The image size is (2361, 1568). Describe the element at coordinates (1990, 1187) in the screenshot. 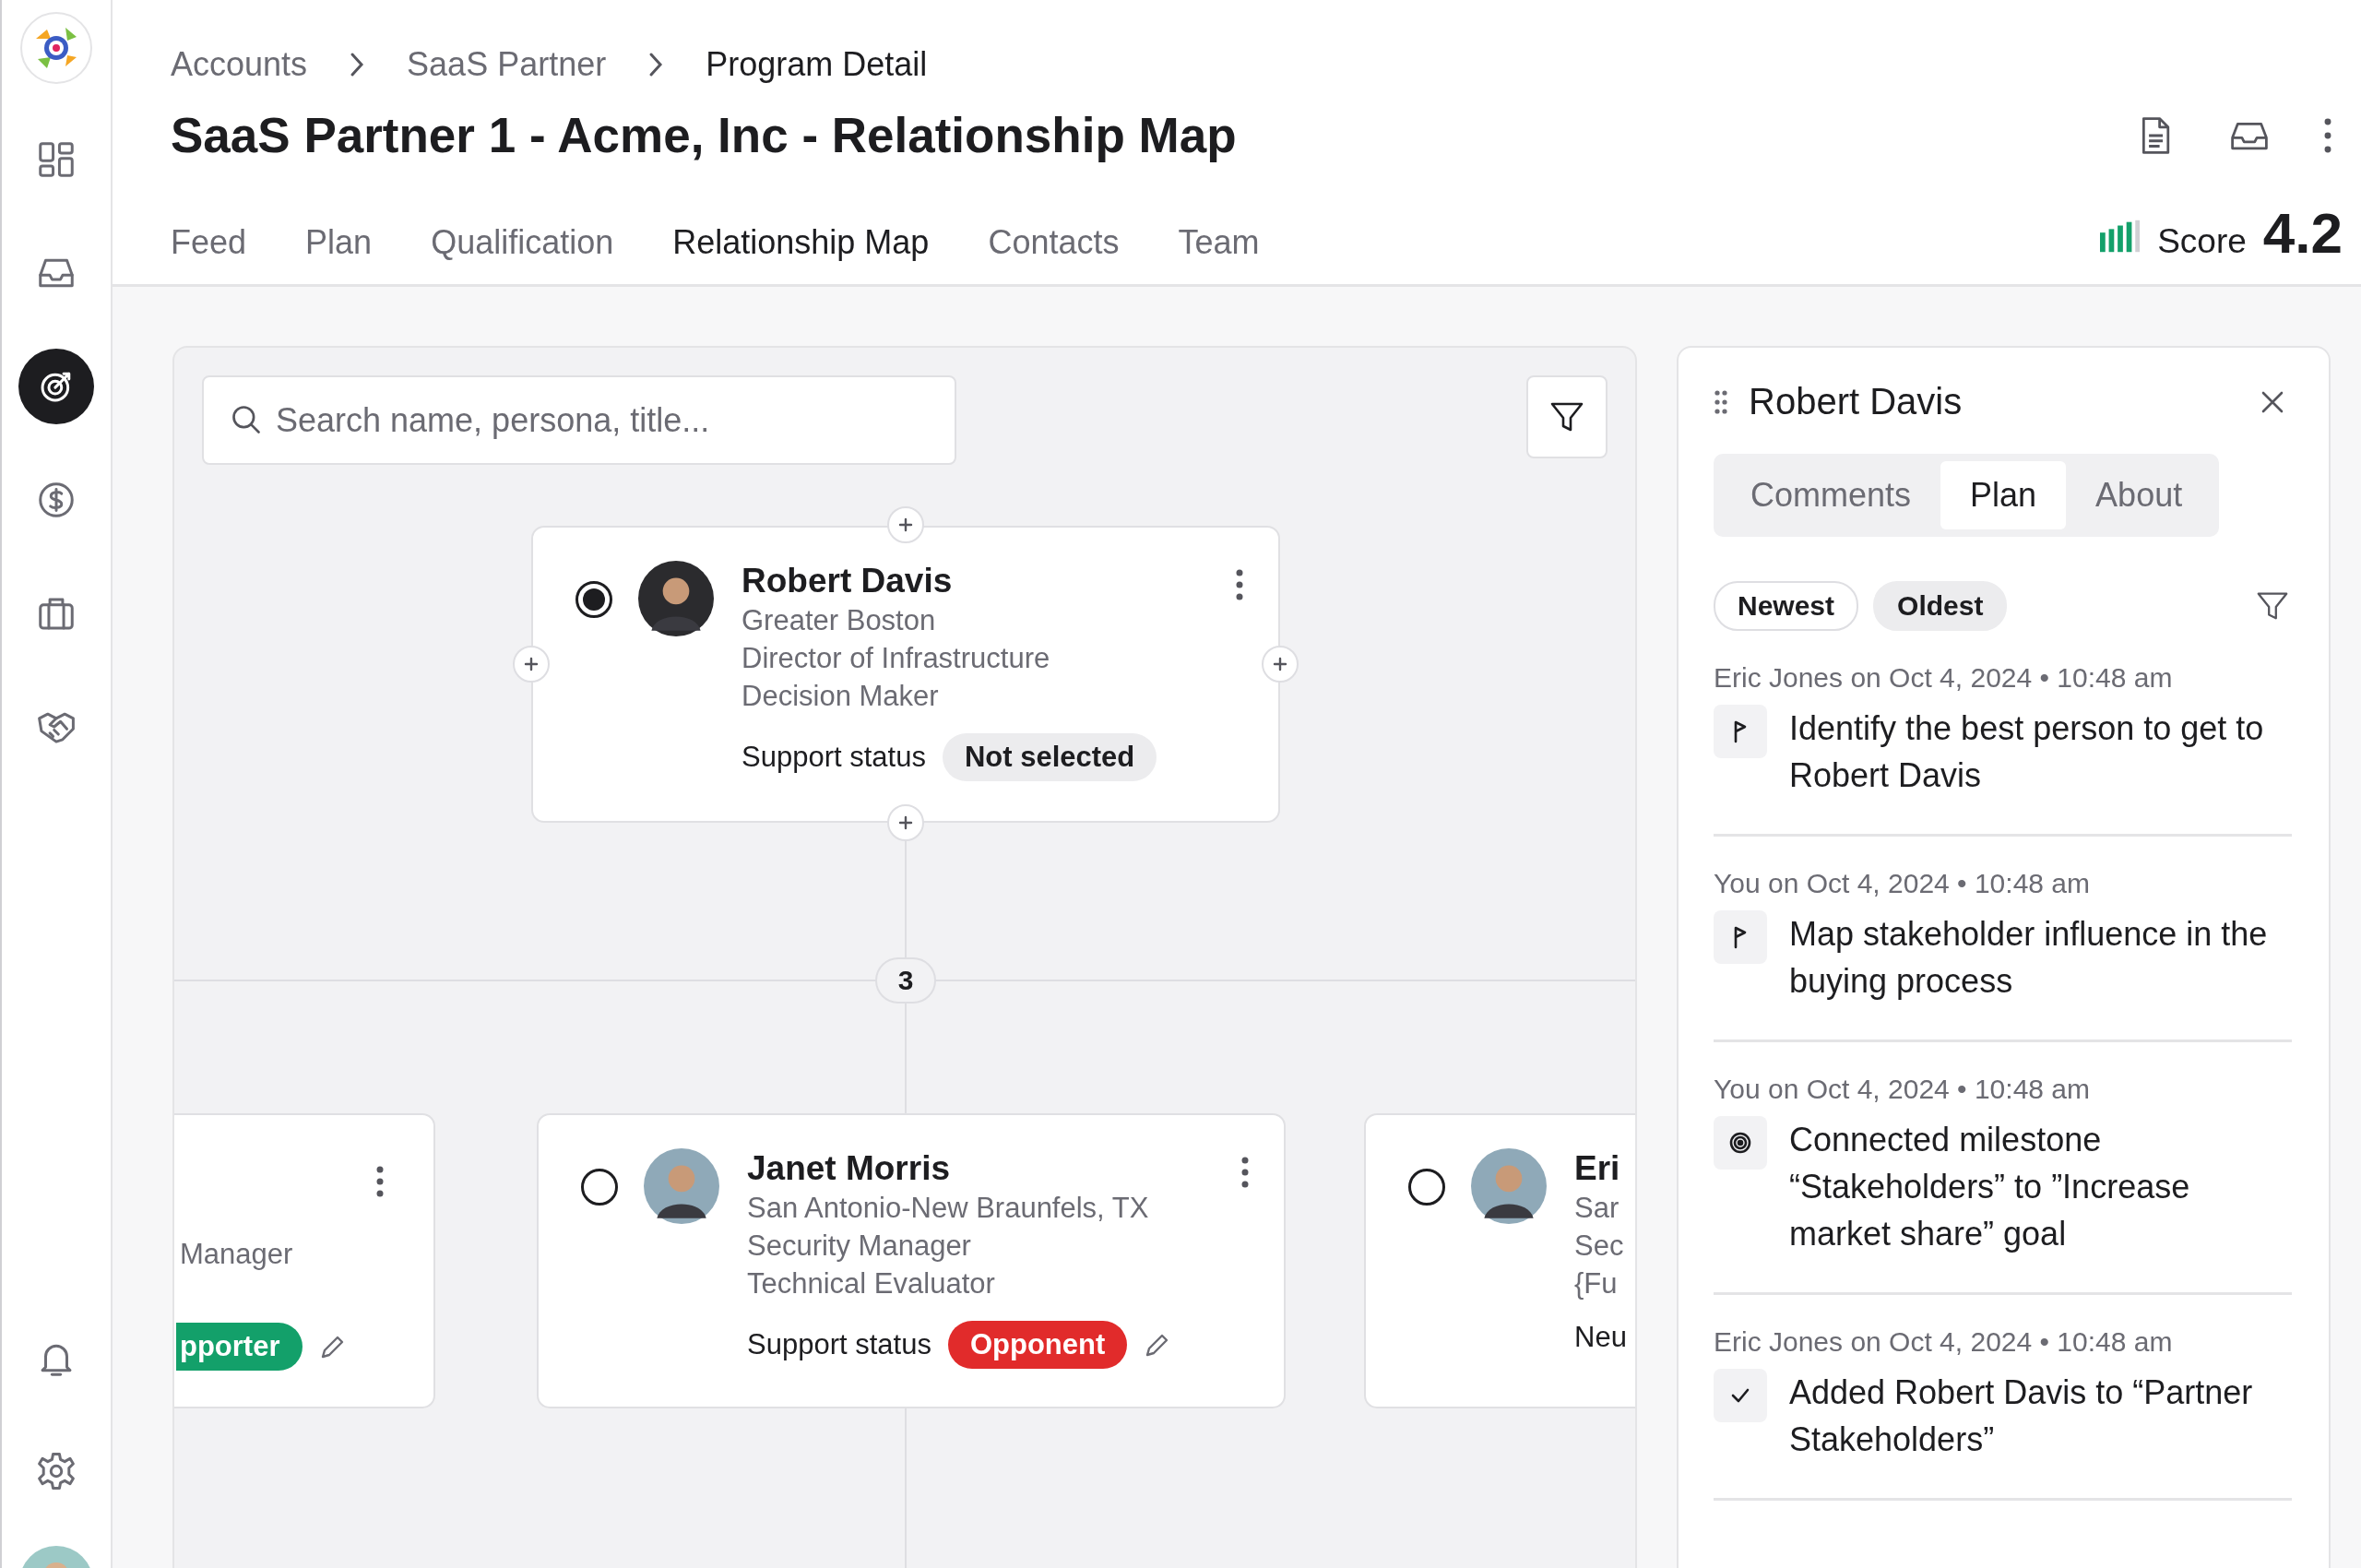

I see `activity-text: Connected milestone “Stakeholders” to ”Increase market share” goal` at that location.